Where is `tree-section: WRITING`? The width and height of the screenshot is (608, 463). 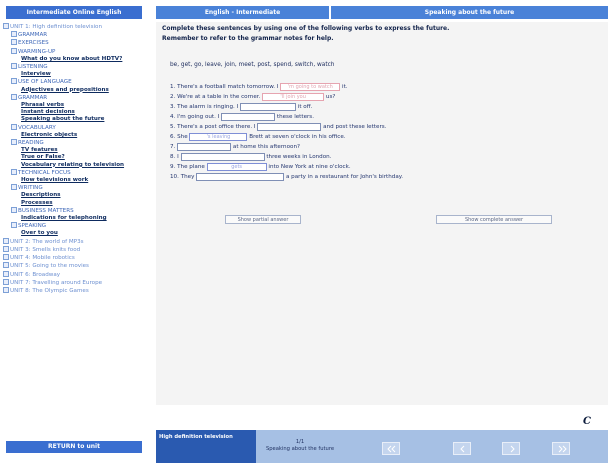
tree-section: WRITING is located at coordinates (74, 188).